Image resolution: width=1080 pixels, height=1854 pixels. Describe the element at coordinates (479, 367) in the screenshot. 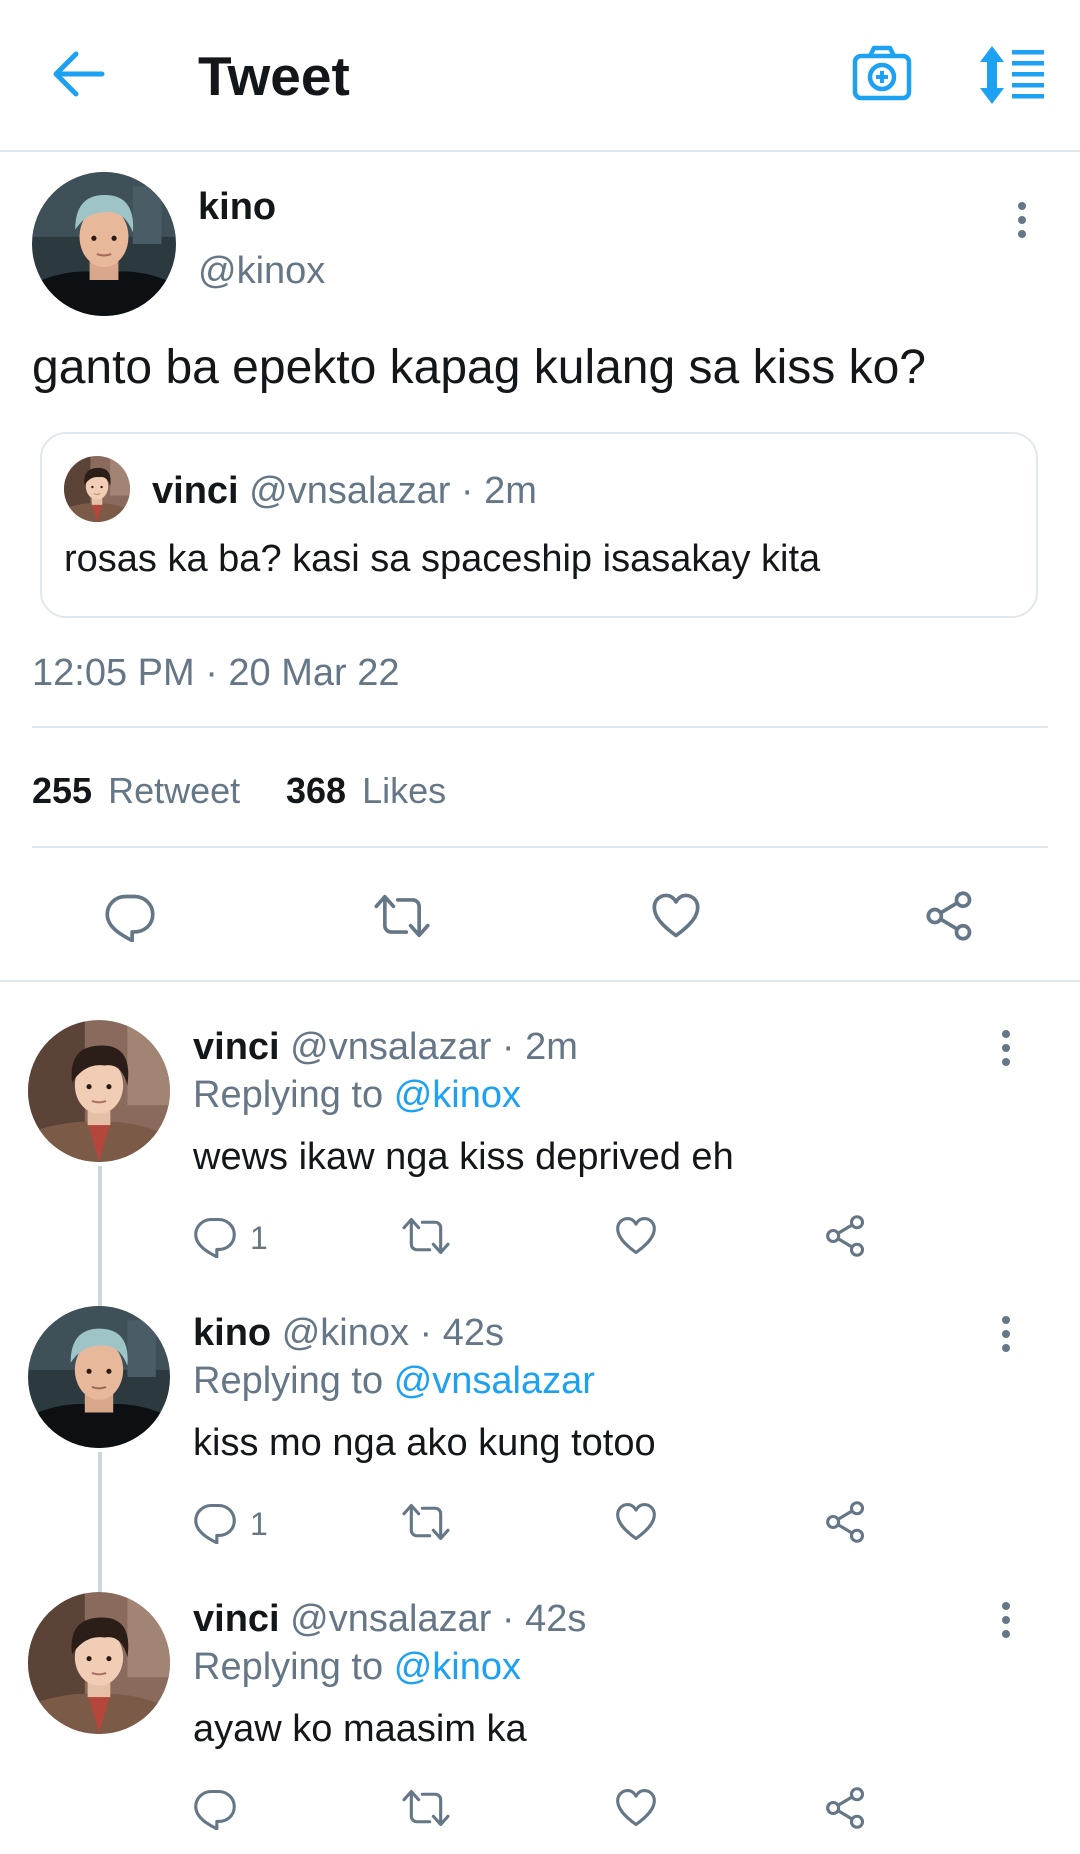

I see `tweet-text: ganto ba epekto kapag kulang sa kiss ko?` at that location.